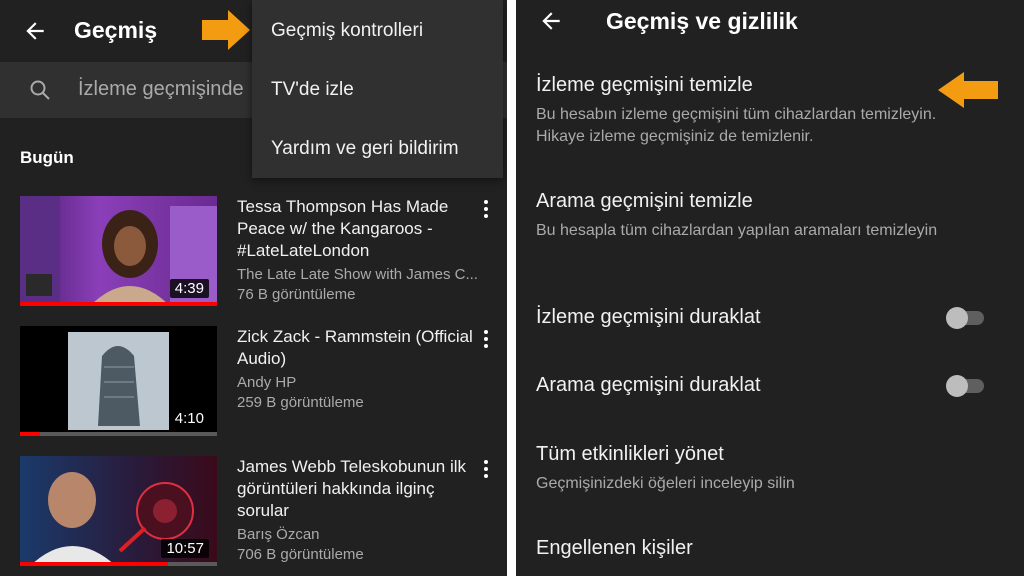 The width and height of the screenshot is (1024, 576). I want to click on menu-item-label: Yardım ve geri bildirim, so click(365, 148).